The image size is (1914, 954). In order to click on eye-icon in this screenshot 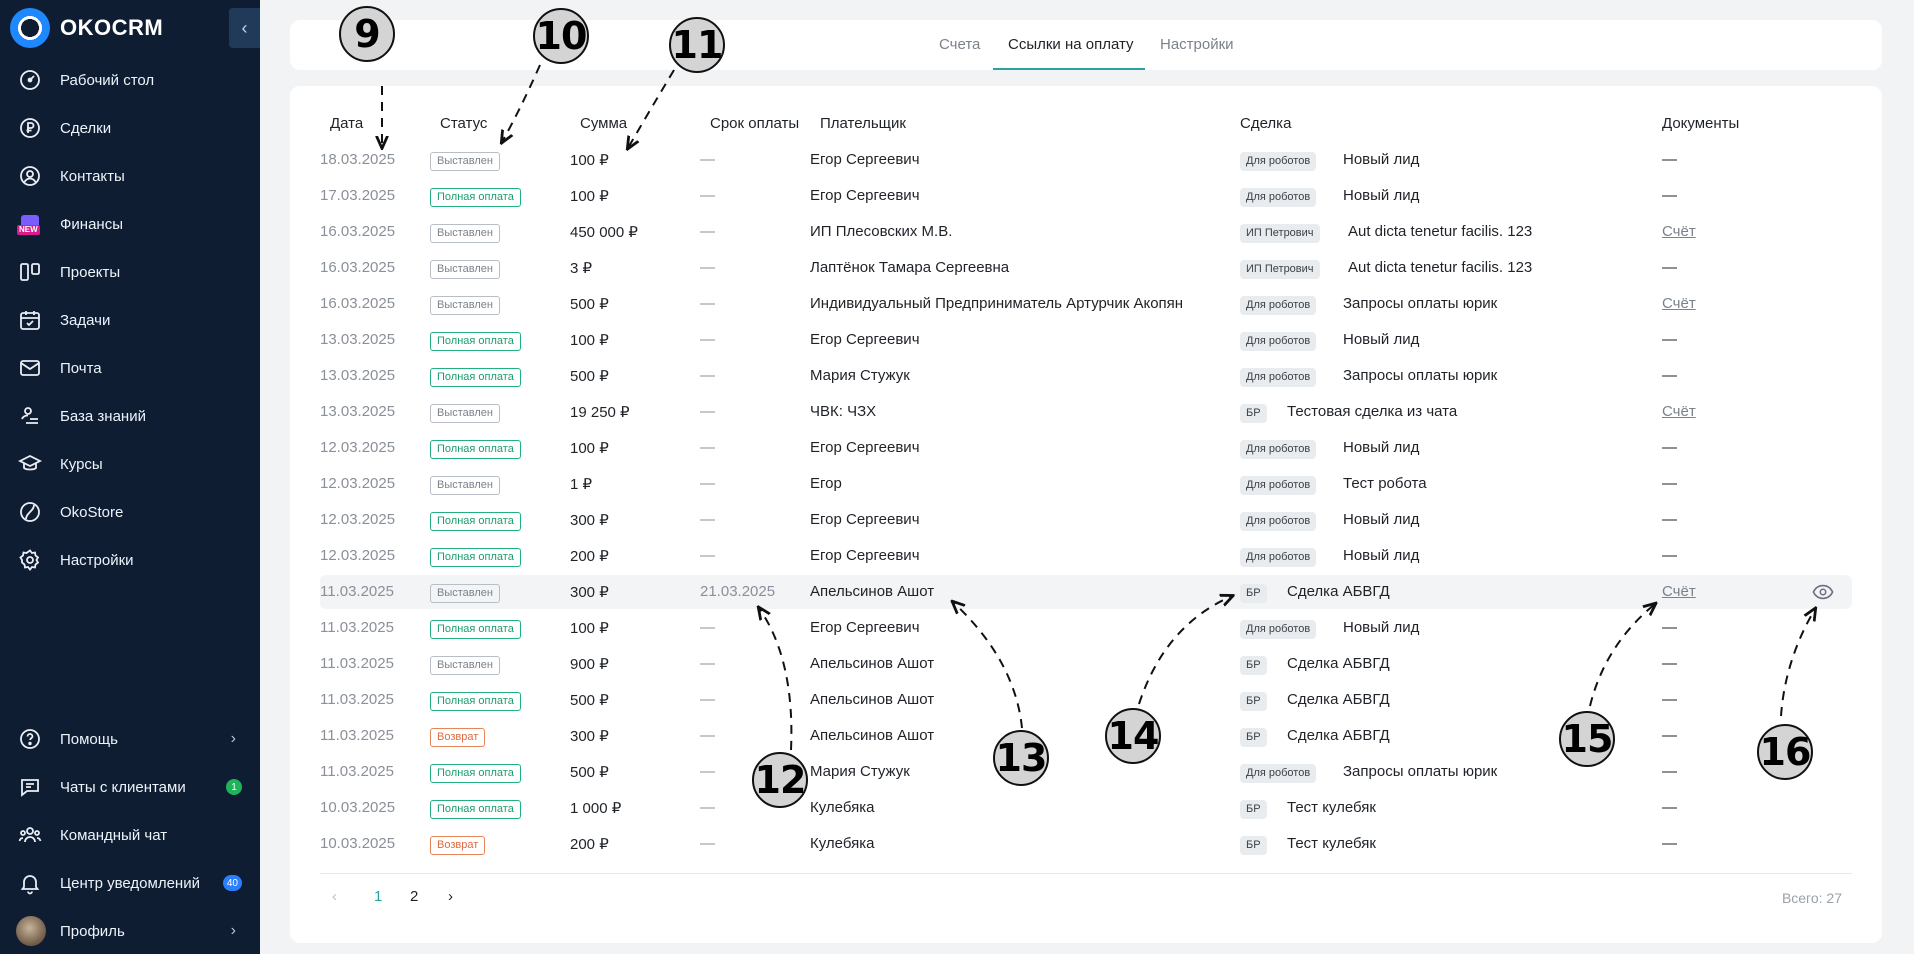, I will do `click(1823, 592)`.